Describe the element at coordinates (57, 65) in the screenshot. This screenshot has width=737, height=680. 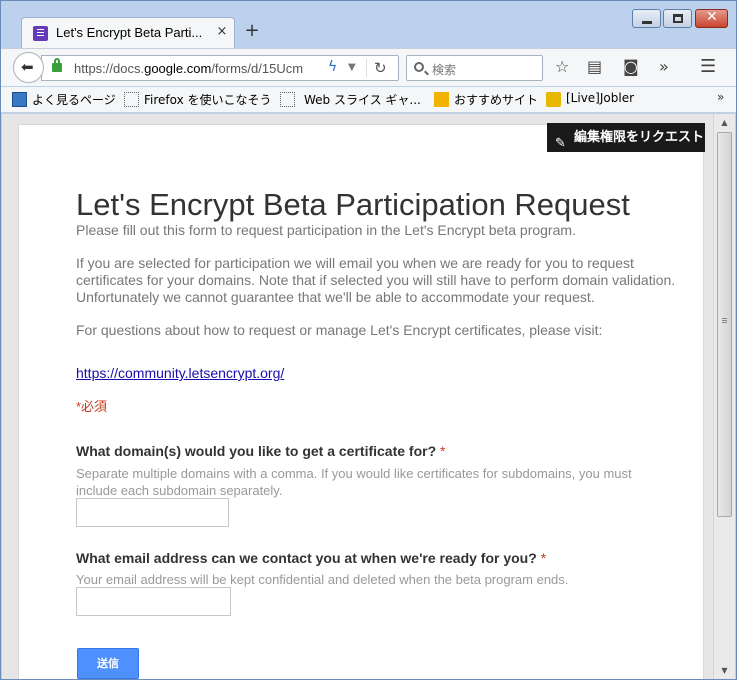
I see `lock-icon` at that location.